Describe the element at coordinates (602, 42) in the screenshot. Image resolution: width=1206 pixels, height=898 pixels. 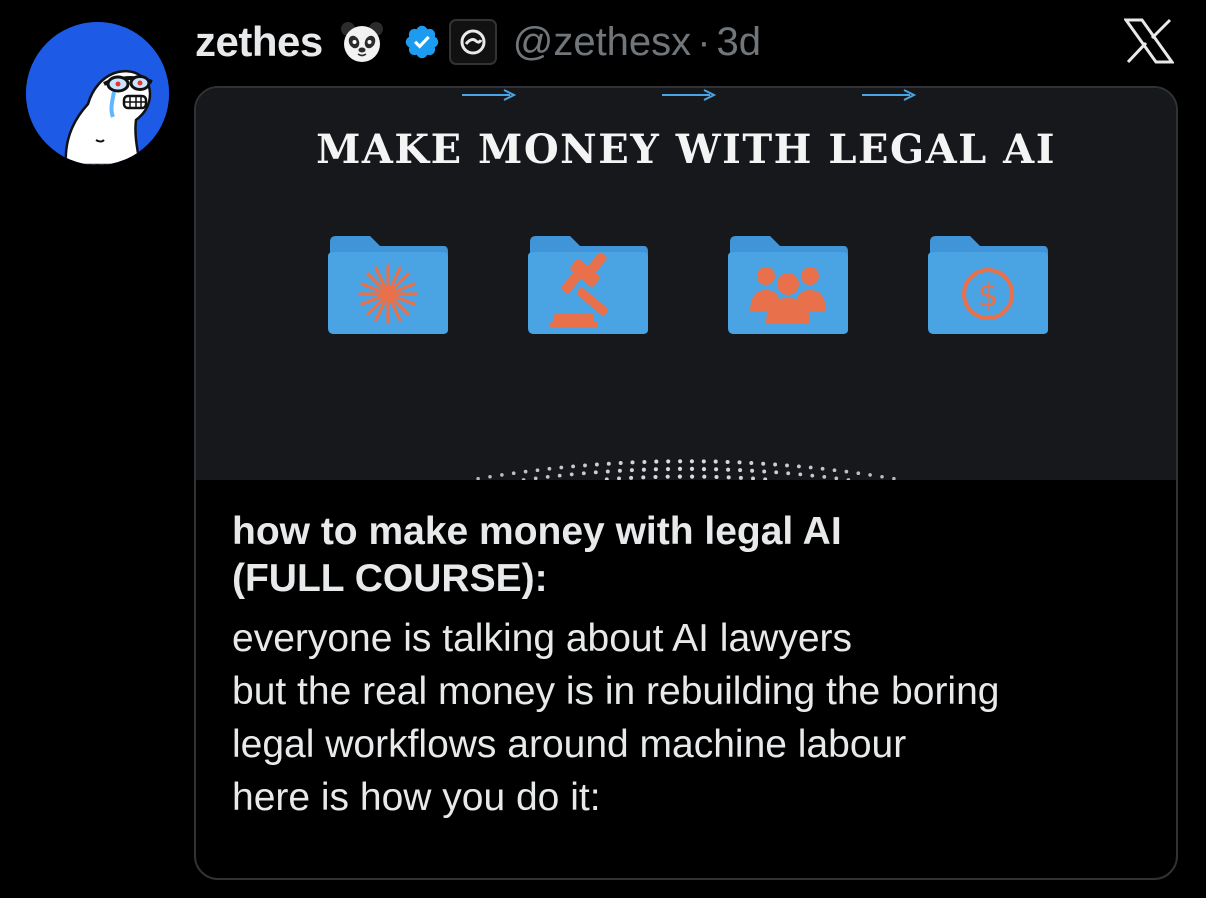
I see `handle: @zethesx` at that location.